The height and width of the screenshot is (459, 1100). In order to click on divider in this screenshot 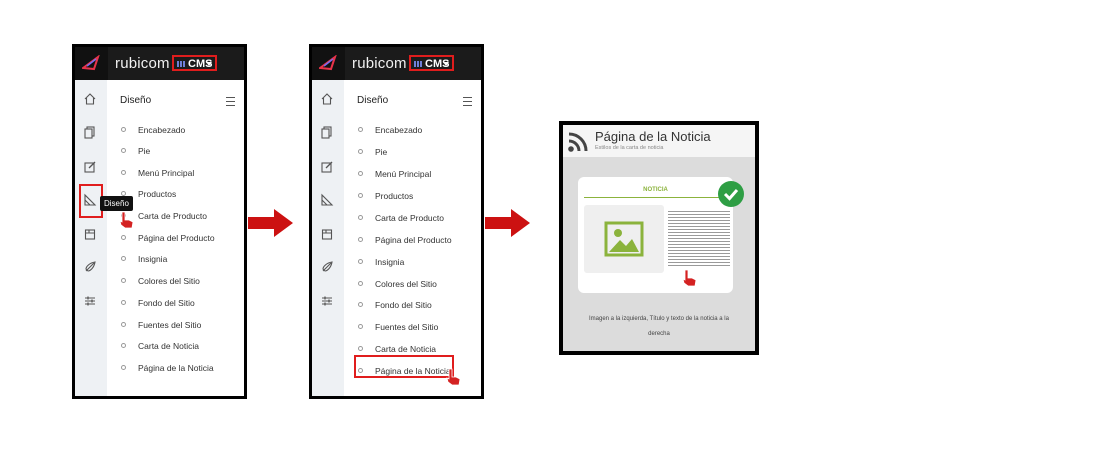, I will do `click(654, 197)`.